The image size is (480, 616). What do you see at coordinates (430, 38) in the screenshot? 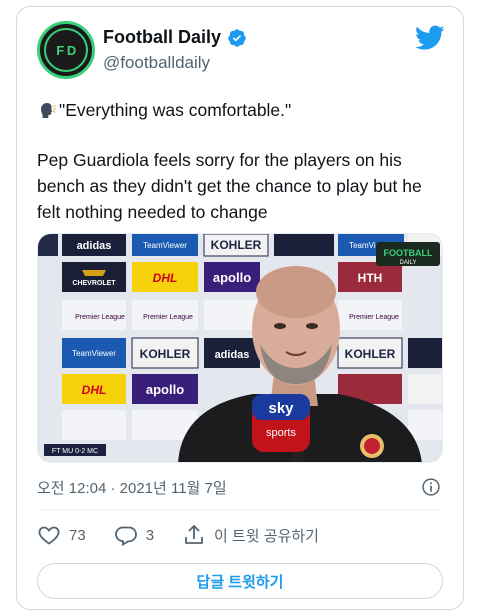
I see `twitter-bird-icon` at bounding box center [430, 38].